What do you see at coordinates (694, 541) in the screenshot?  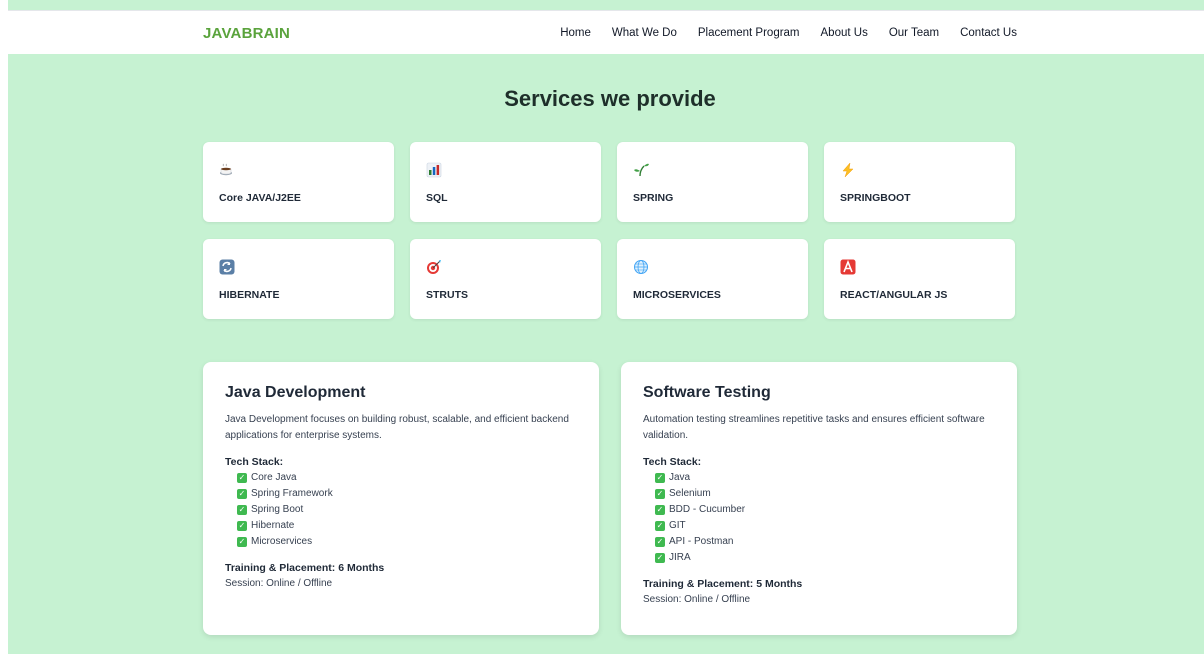 I see `list-item: ✓ API - Postman` at bounding box center [694, 541].